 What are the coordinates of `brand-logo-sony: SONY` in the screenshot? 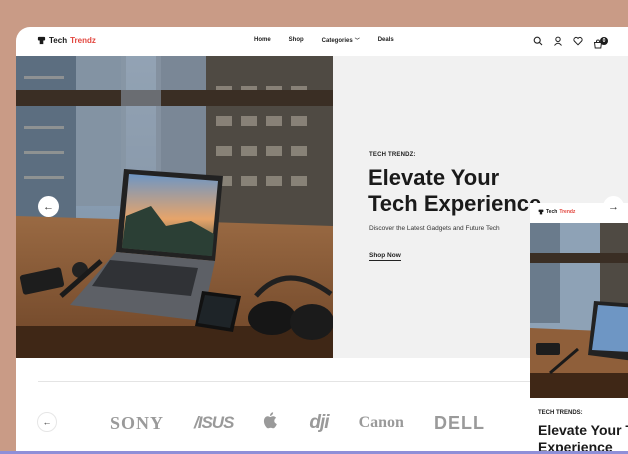 It's located at (137, 423).